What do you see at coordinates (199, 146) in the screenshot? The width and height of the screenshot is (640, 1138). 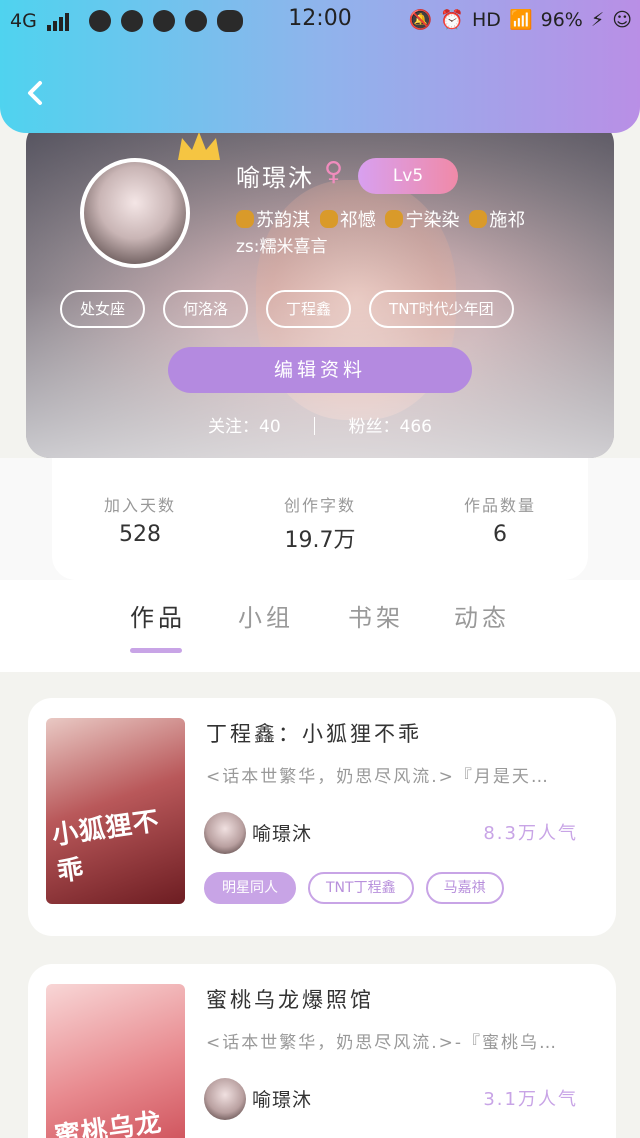 I see `crown-icon` at bounding box center [199, 146].